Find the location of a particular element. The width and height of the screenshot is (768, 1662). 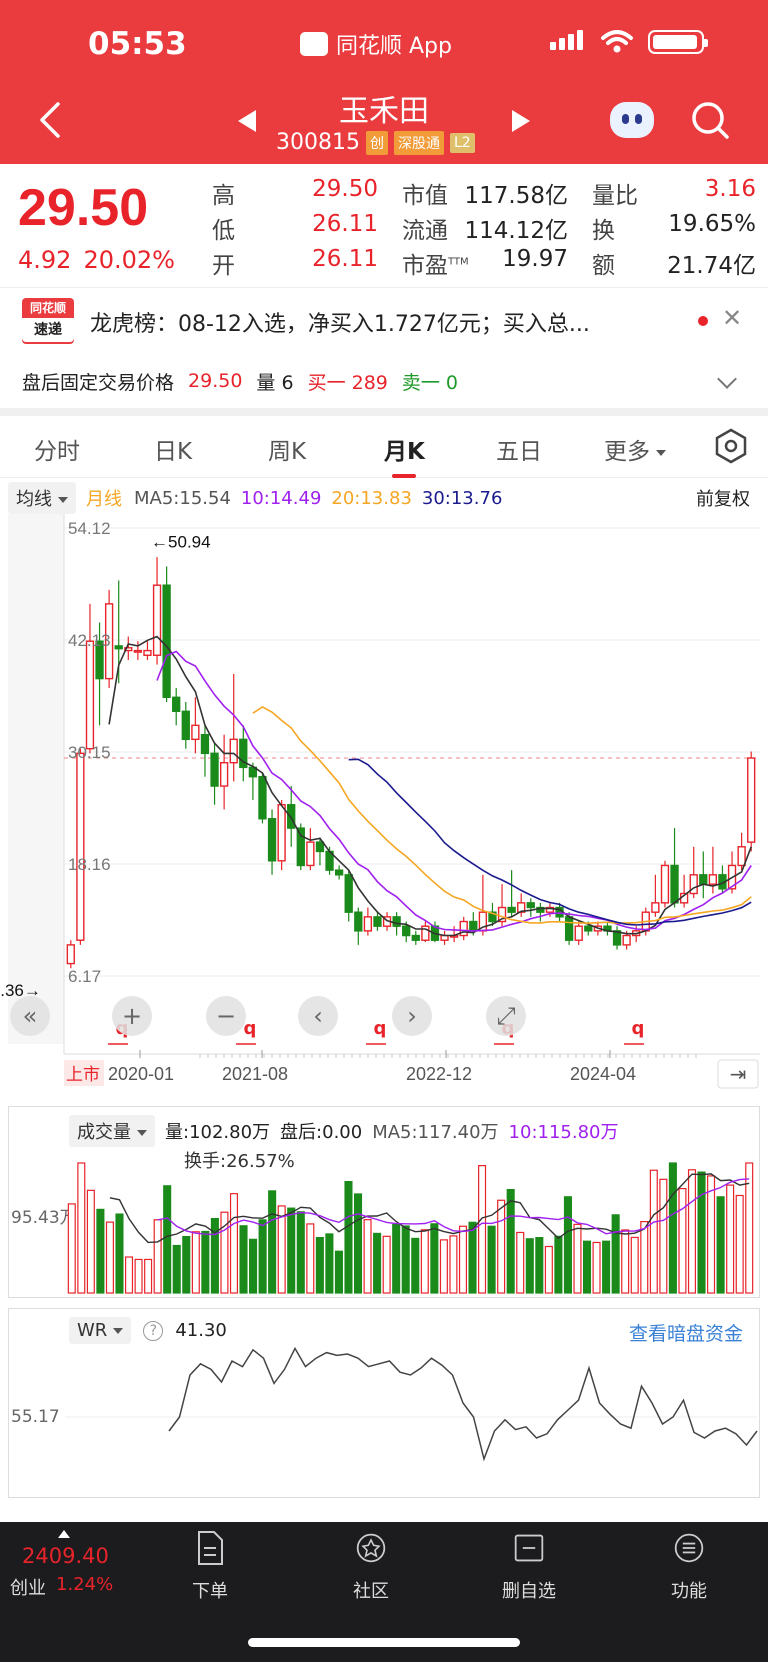

active-tab-indicator is located at coordinates (404, 476).